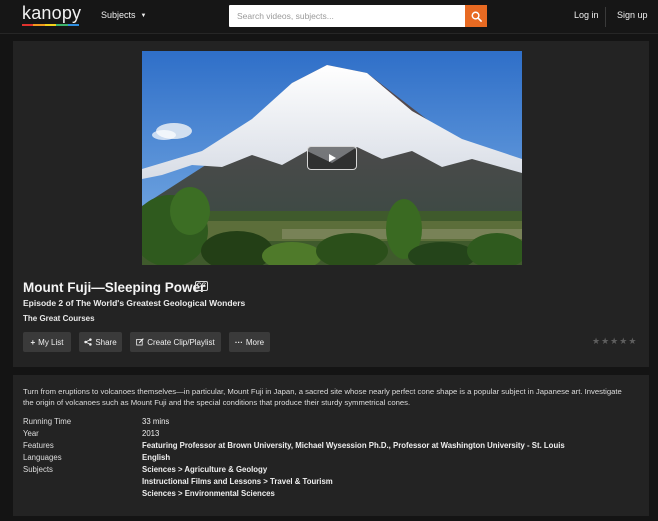  What do you see at coordinates (106, 342) in the screenshot?
I see `share-label: Share` at bounding box center [106, 342].